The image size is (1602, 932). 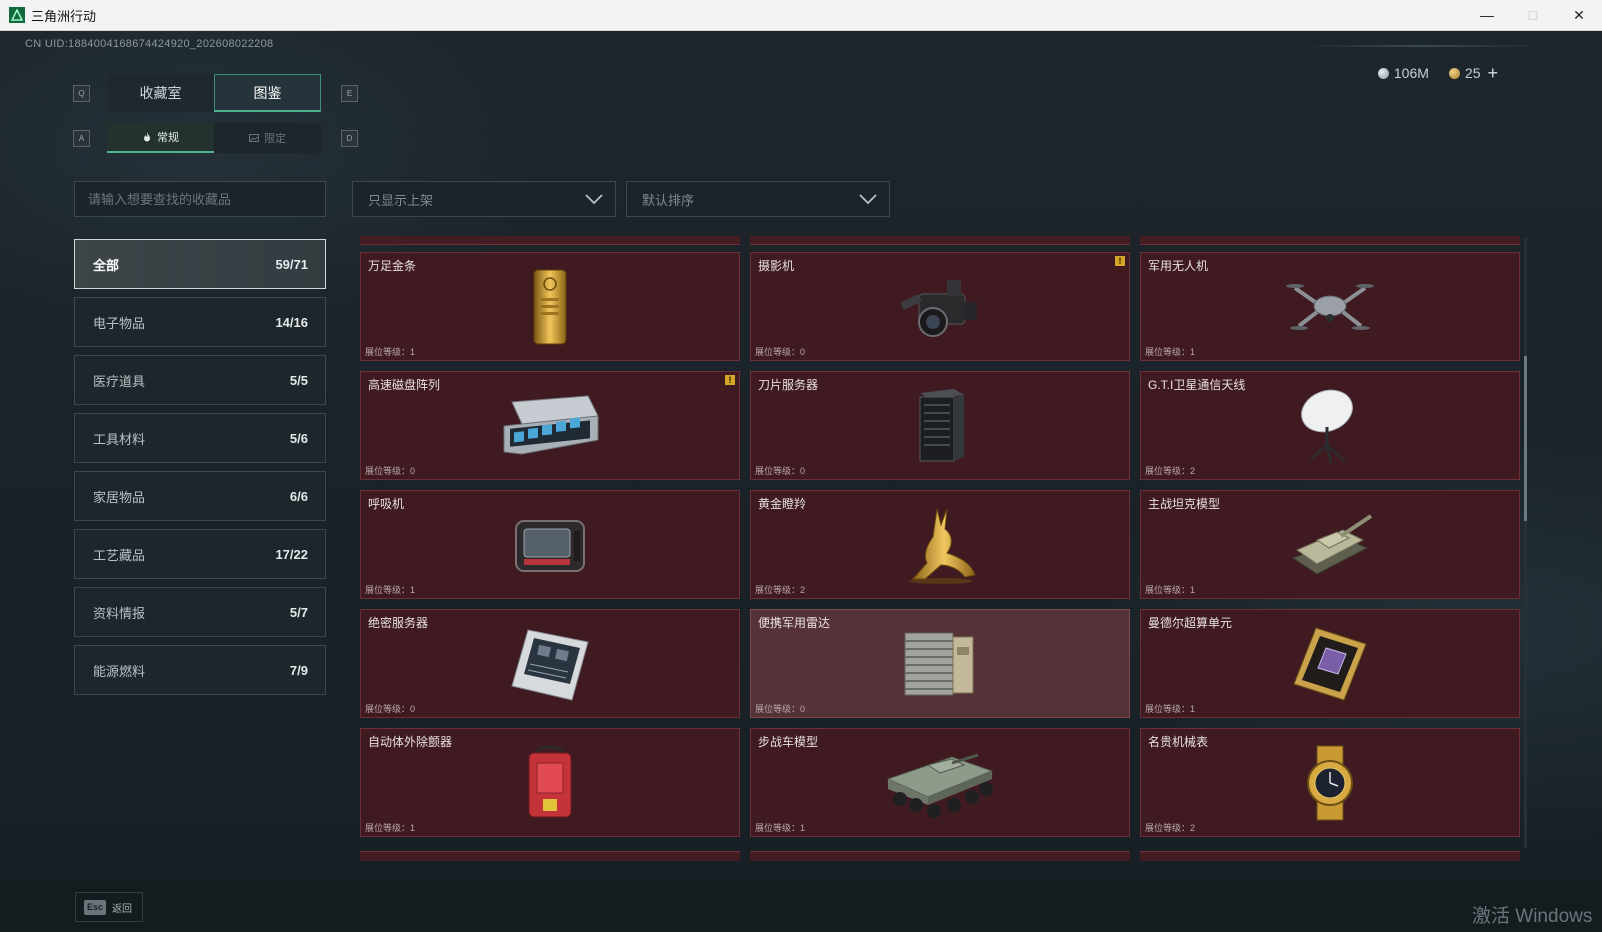 What do you see at coordinates (119, 323) in the screenshot?
I see `category-label: 电子物品` at bounding box center [119, 323].